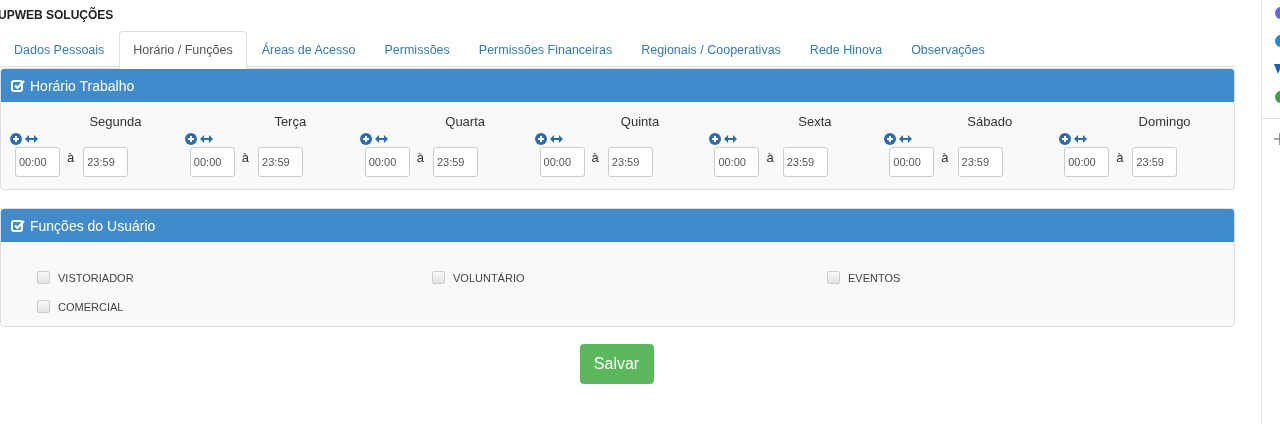 This screenshot has height=424, width=1280. Describe the element at coordinates (115, 122) in the screenshot. I see `day-label: Segunda` at that location.